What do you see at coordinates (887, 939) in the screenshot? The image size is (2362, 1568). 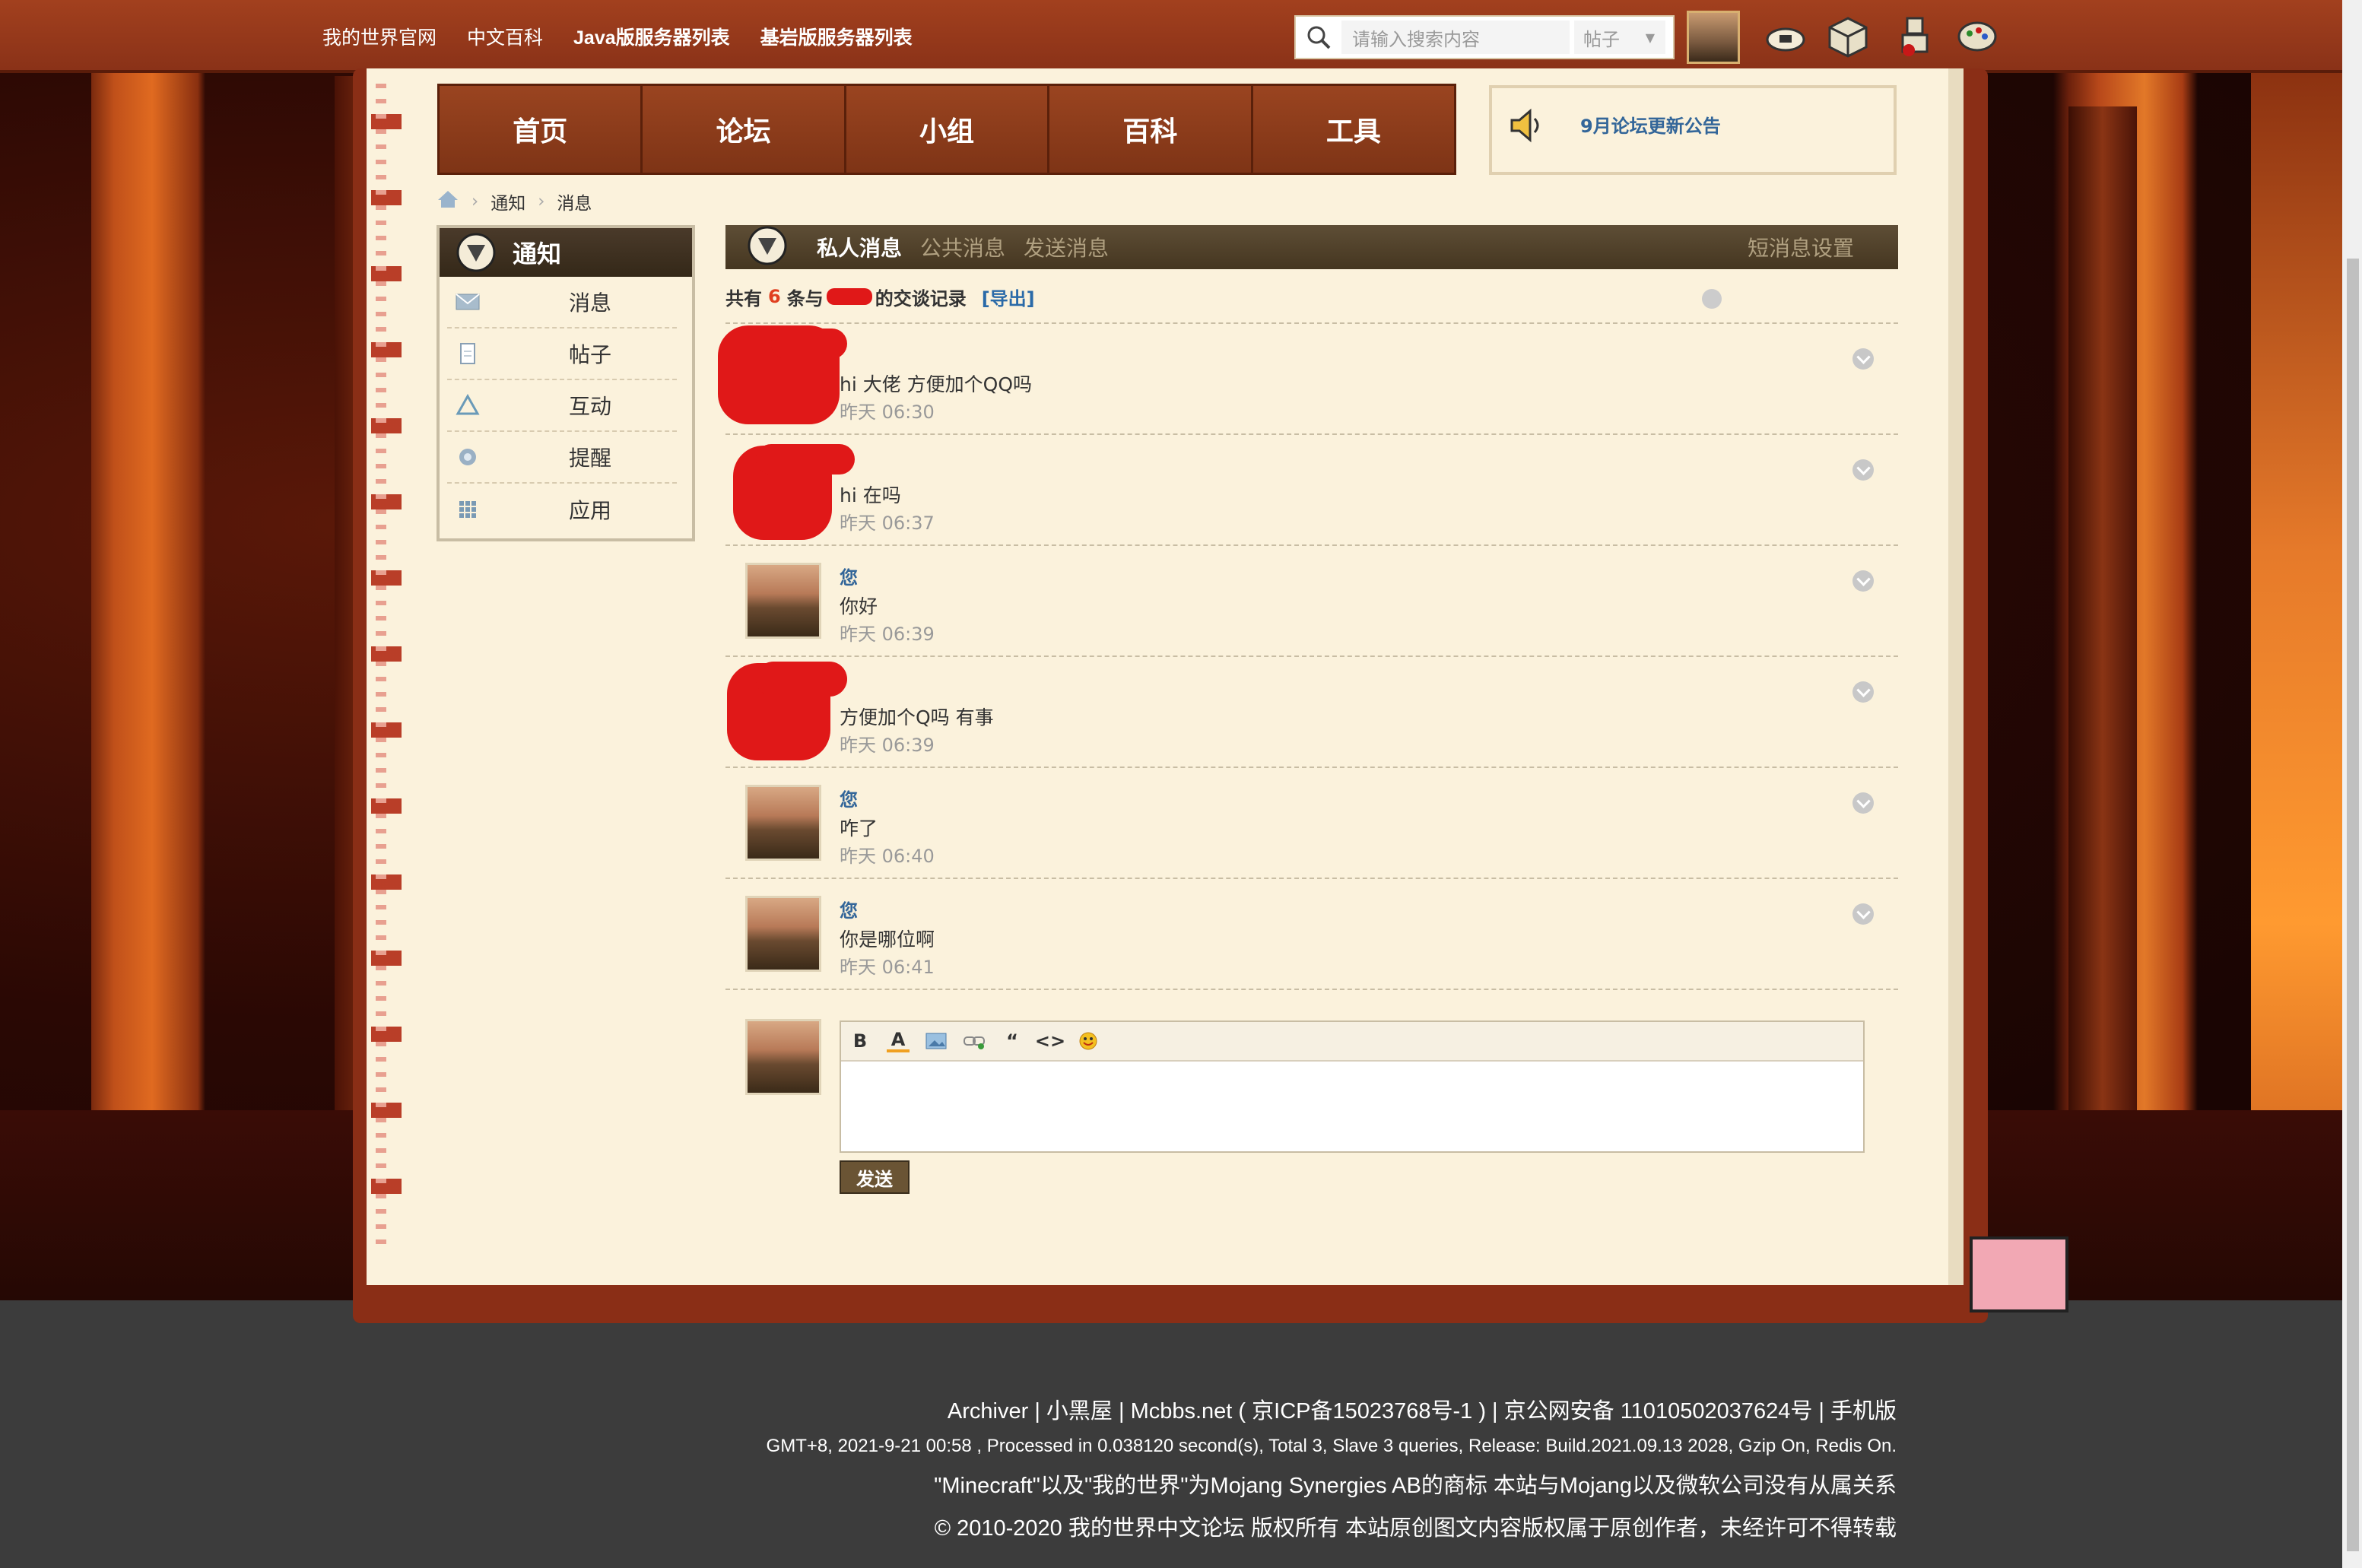 I see `message-text: 你是哪位啊` at bounding box center [887, 939].